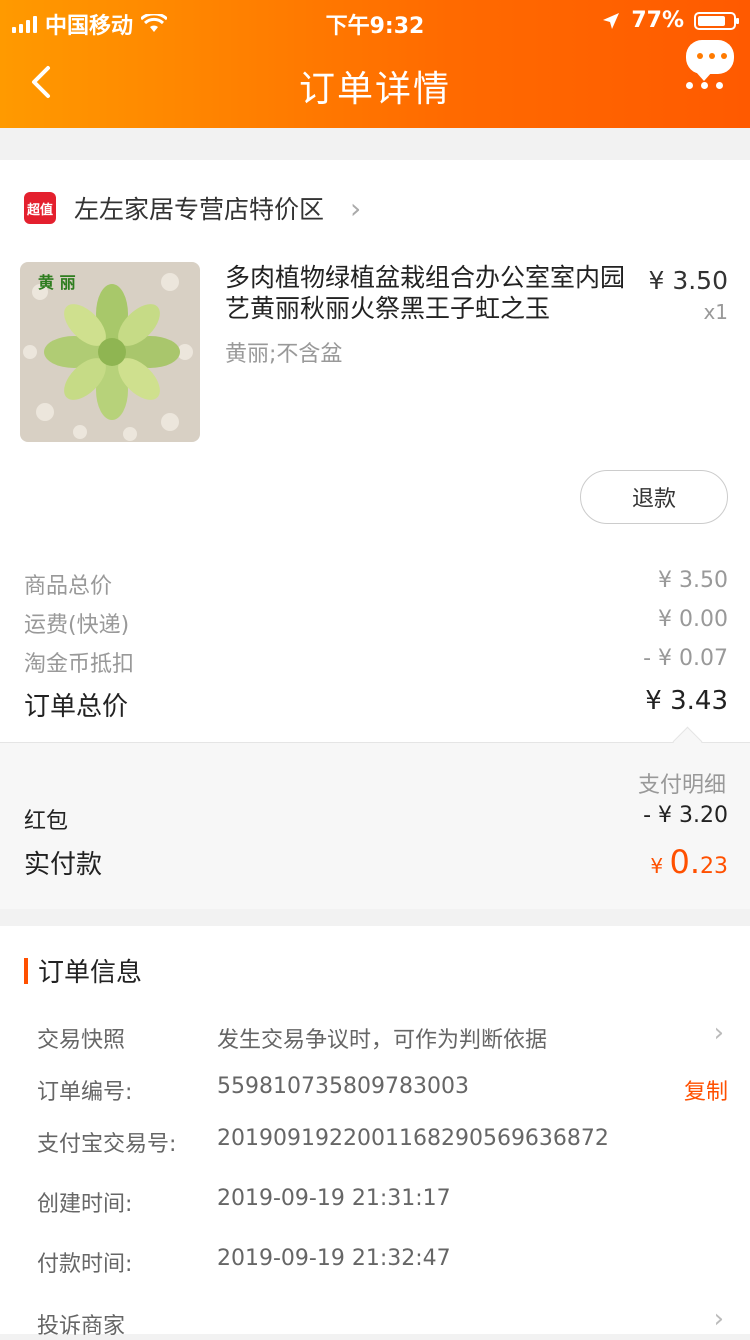  What do you see at coordinates (688, 280) in the screenshot?
I see `product-price: ¥ 3.50` at bounding box center [688, 280].